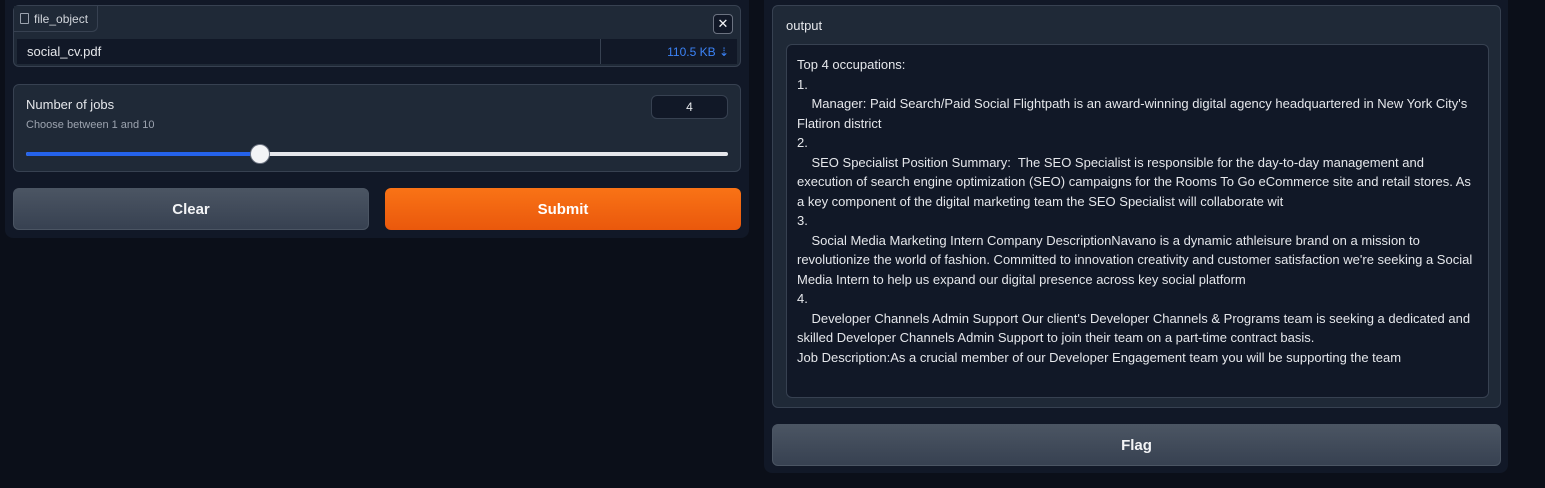 This screenshot has height=488, width=1545. I want to click on number-of-jobs-slider-block: Number of jobs Choose between 1 and 10, so click(377, 128).